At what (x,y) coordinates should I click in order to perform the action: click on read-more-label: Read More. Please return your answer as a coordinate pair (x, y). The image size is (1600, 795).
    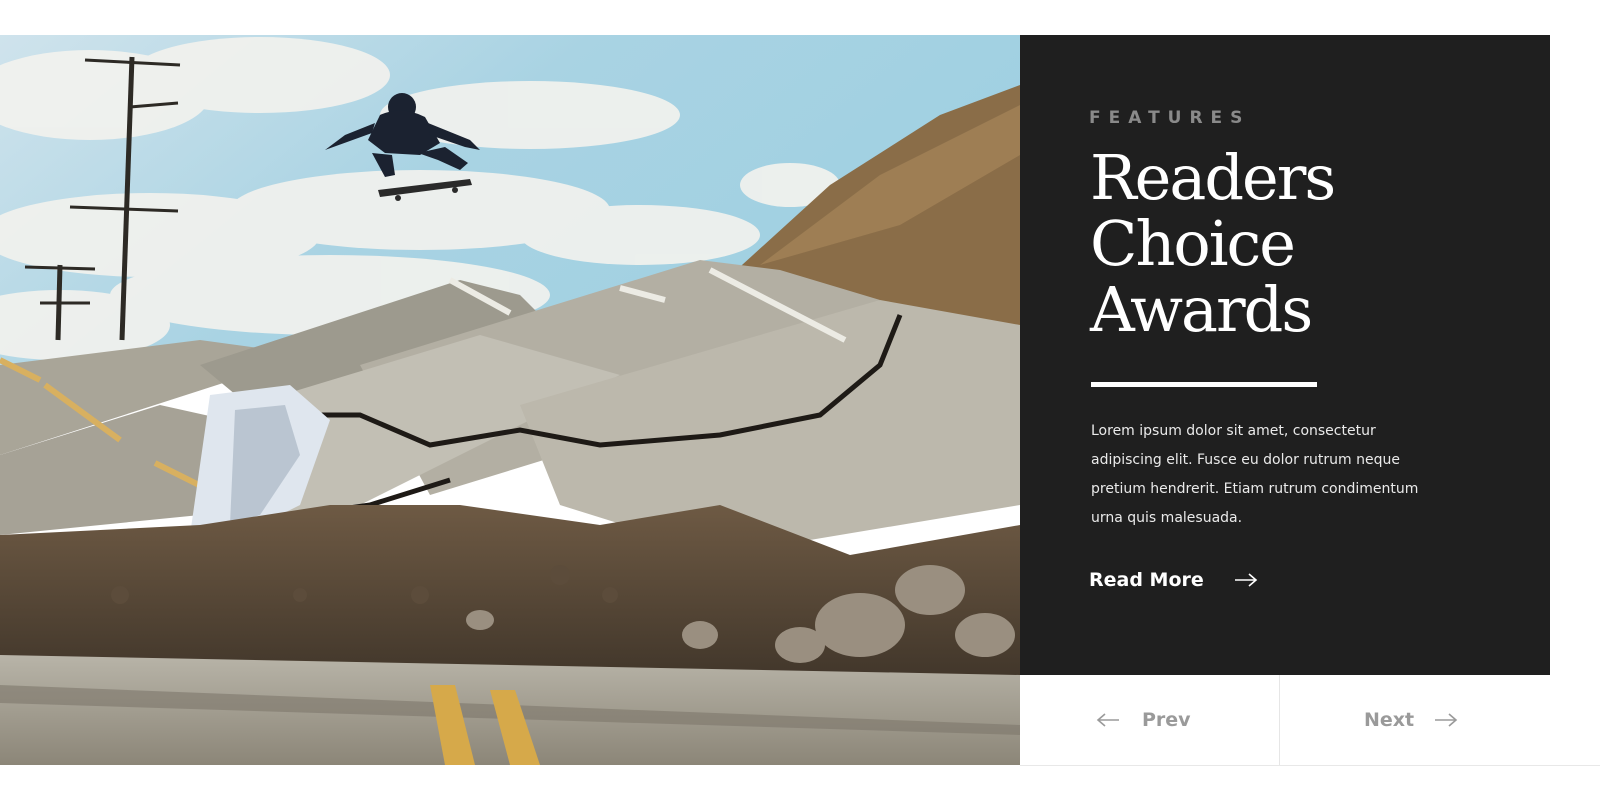
    Looking at the image, I should click on (1146, 580).